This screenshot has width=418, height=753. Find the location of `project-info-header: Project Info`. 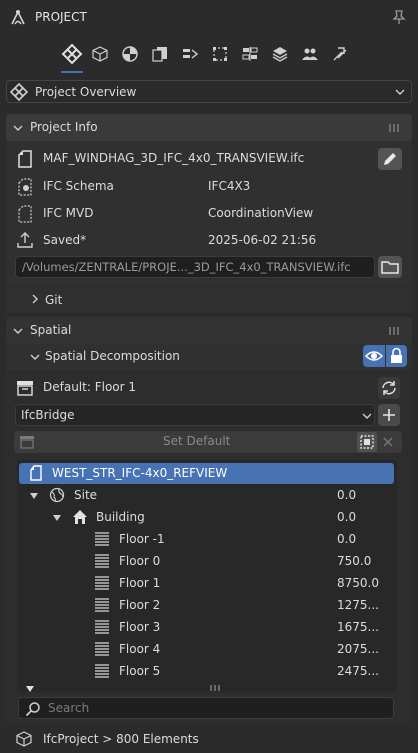

project-info-header: Project Info is located at coordinates (209, 127).